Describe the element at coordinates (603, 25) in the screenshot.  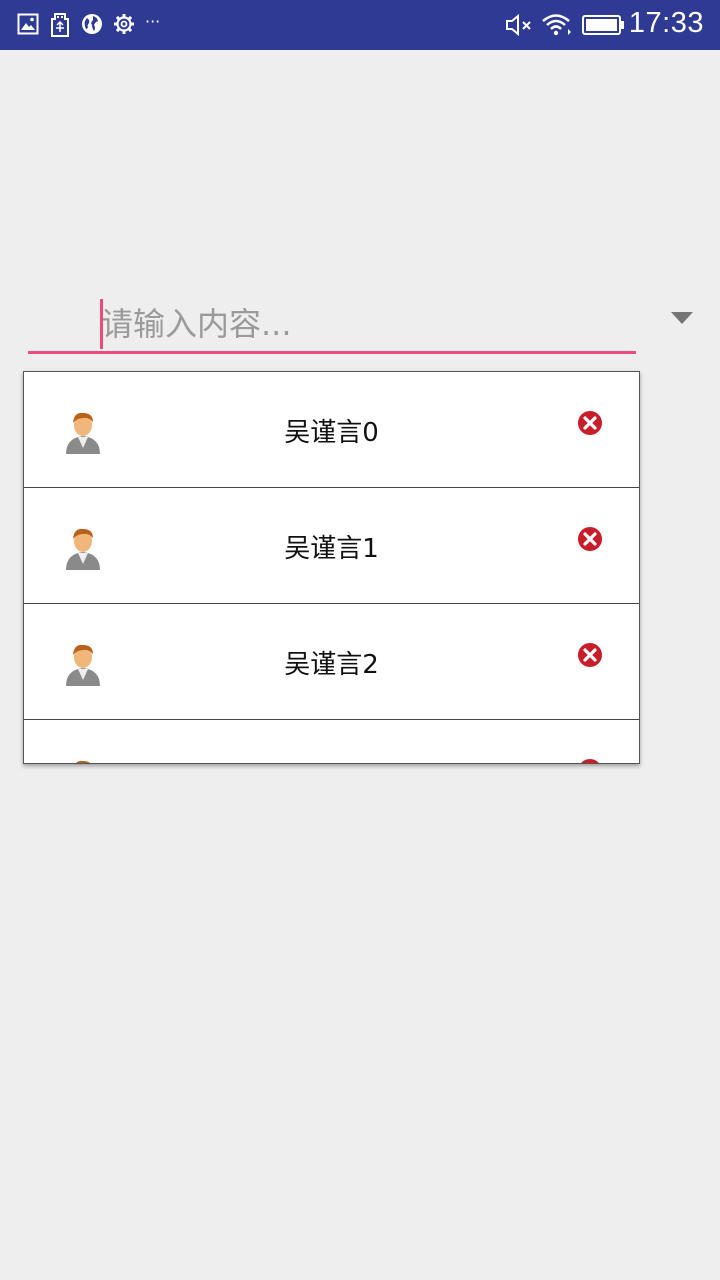
I see `battery-icon` at that location.